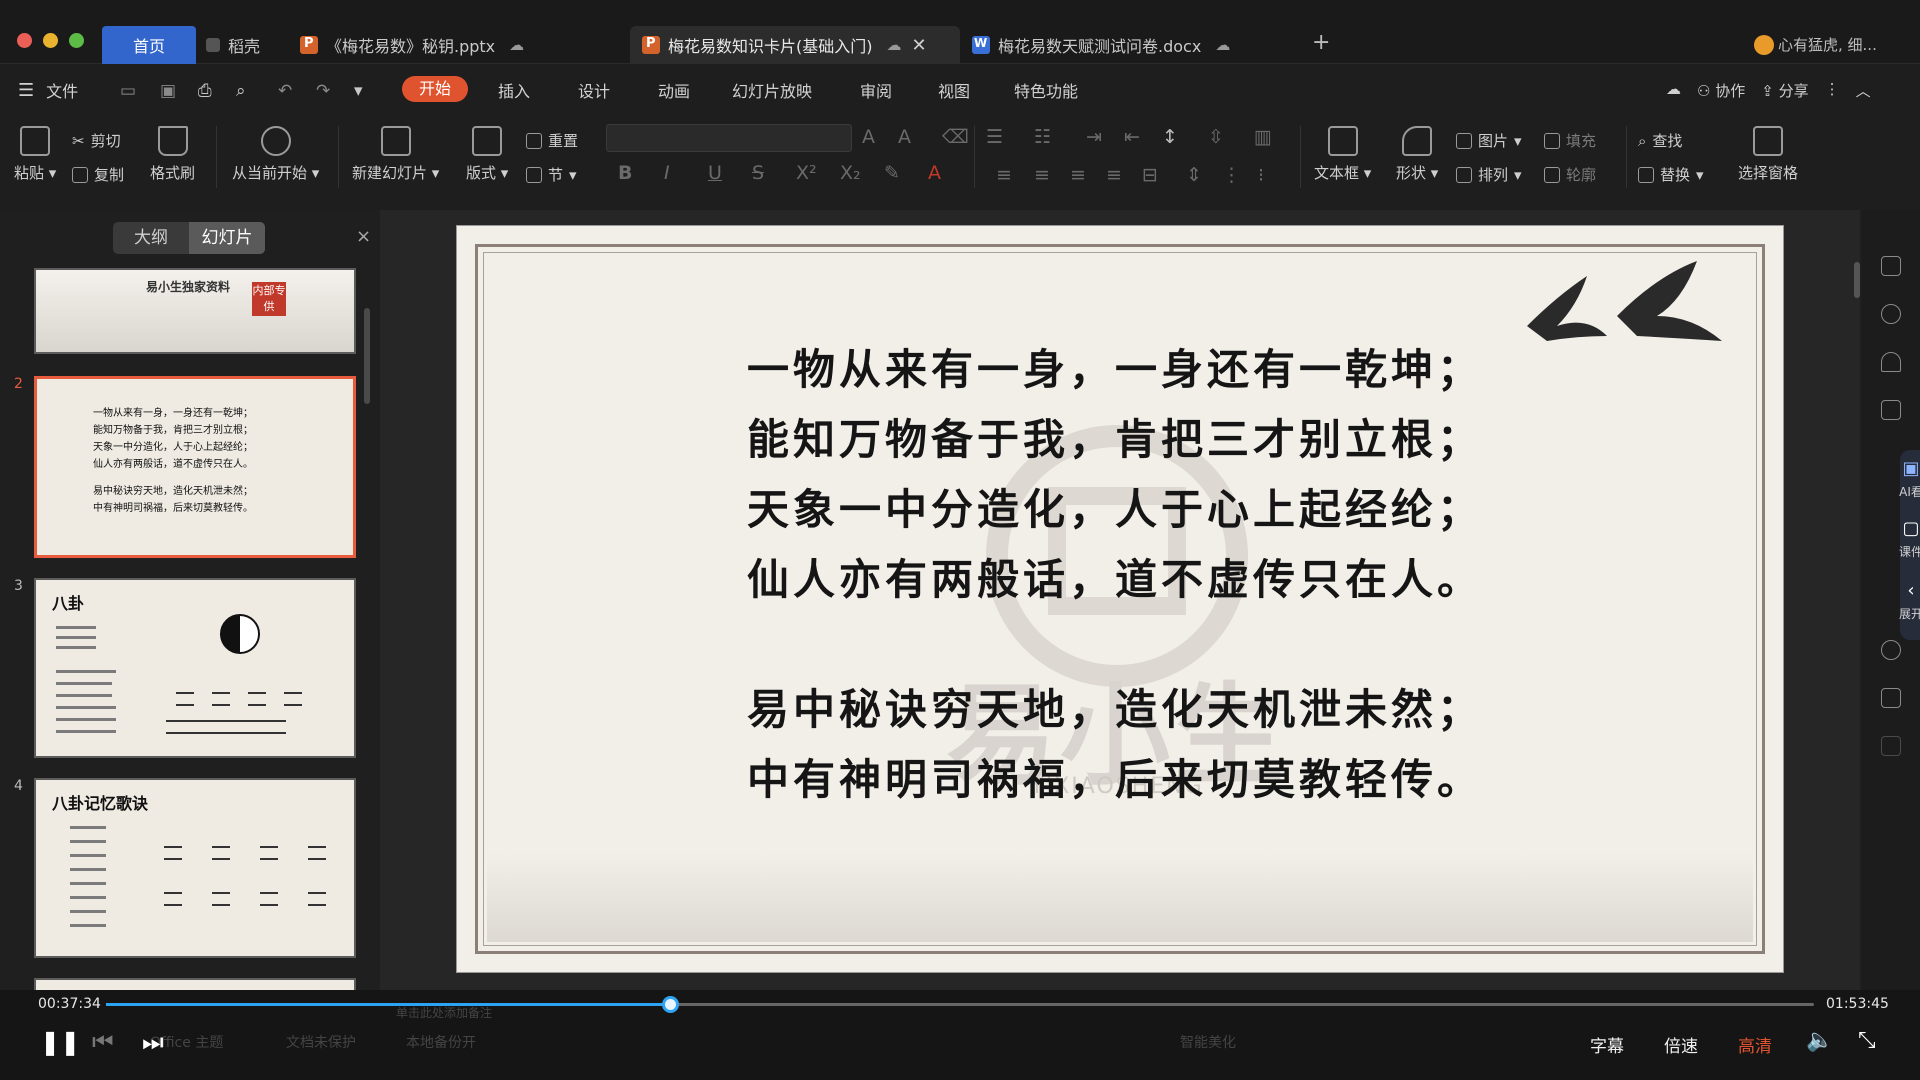  What do you see at coordinates (1078, 175) in the screenshot?
I see `align-right-icon: ≡` at bounding box center [1078, 175].